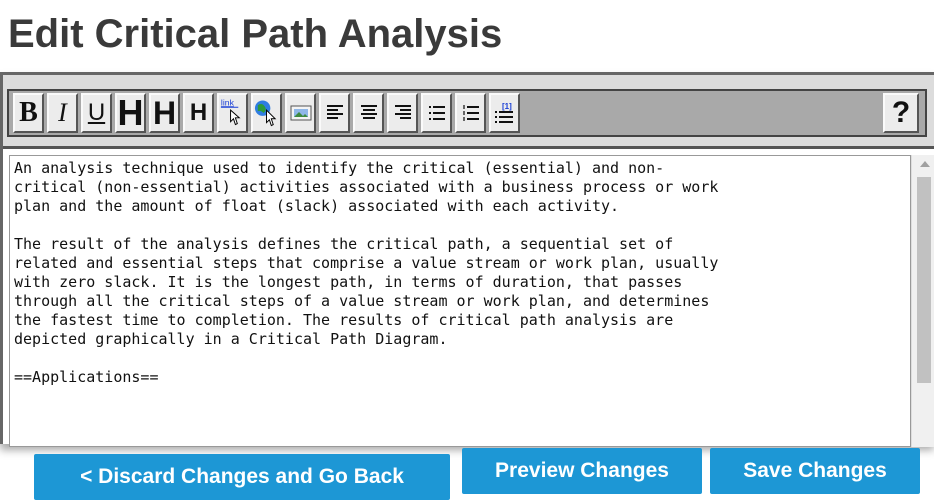  I want to click on external-link-button, so click(266, 113).